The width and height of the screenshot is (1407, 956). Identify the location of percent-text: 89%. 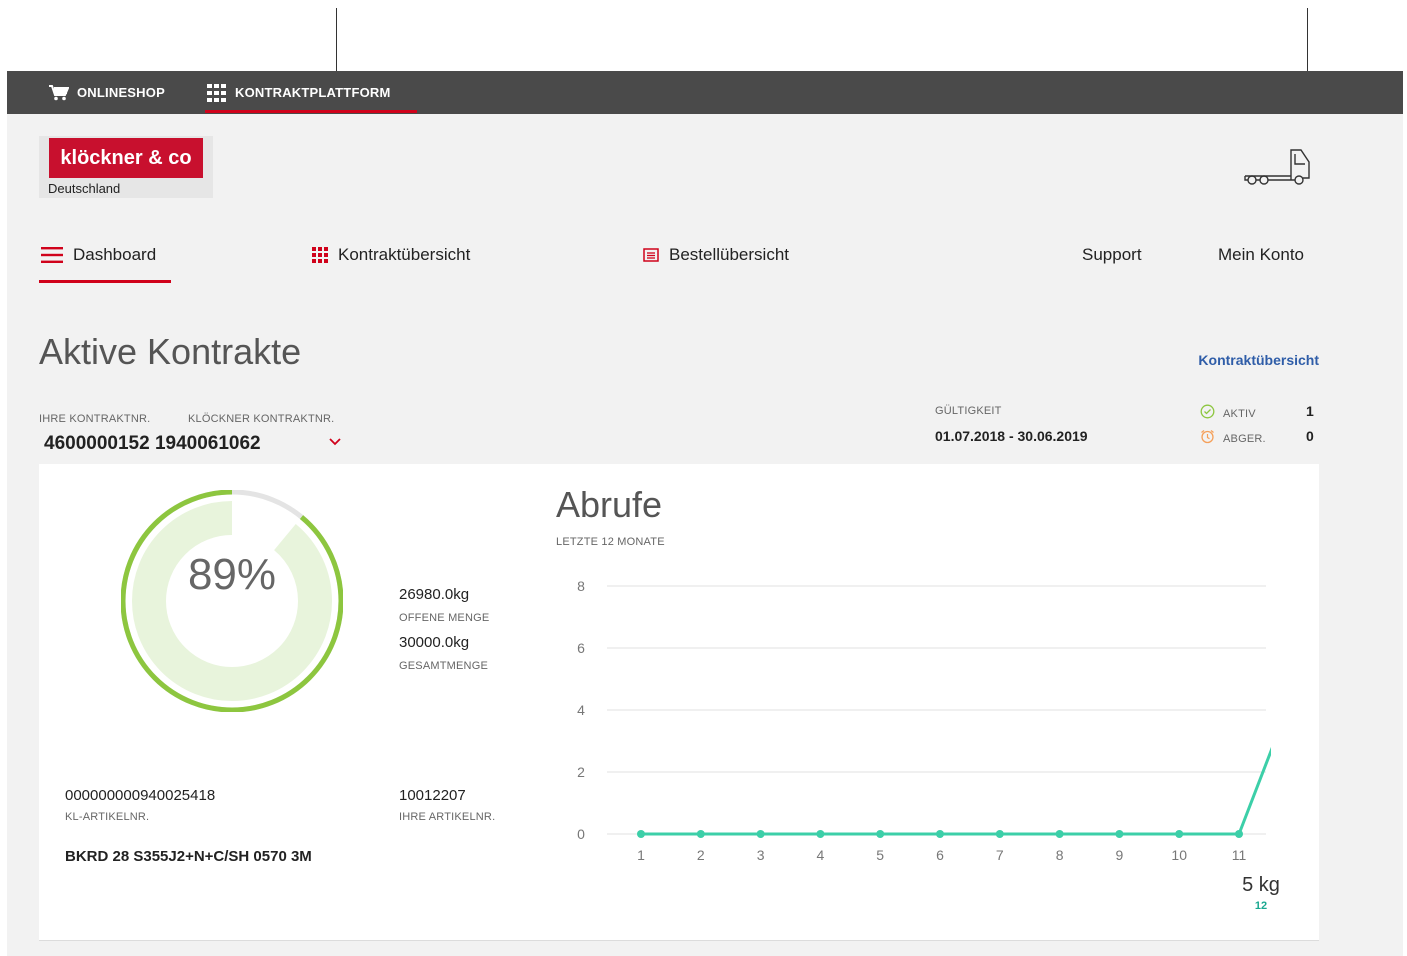
(232, 574).